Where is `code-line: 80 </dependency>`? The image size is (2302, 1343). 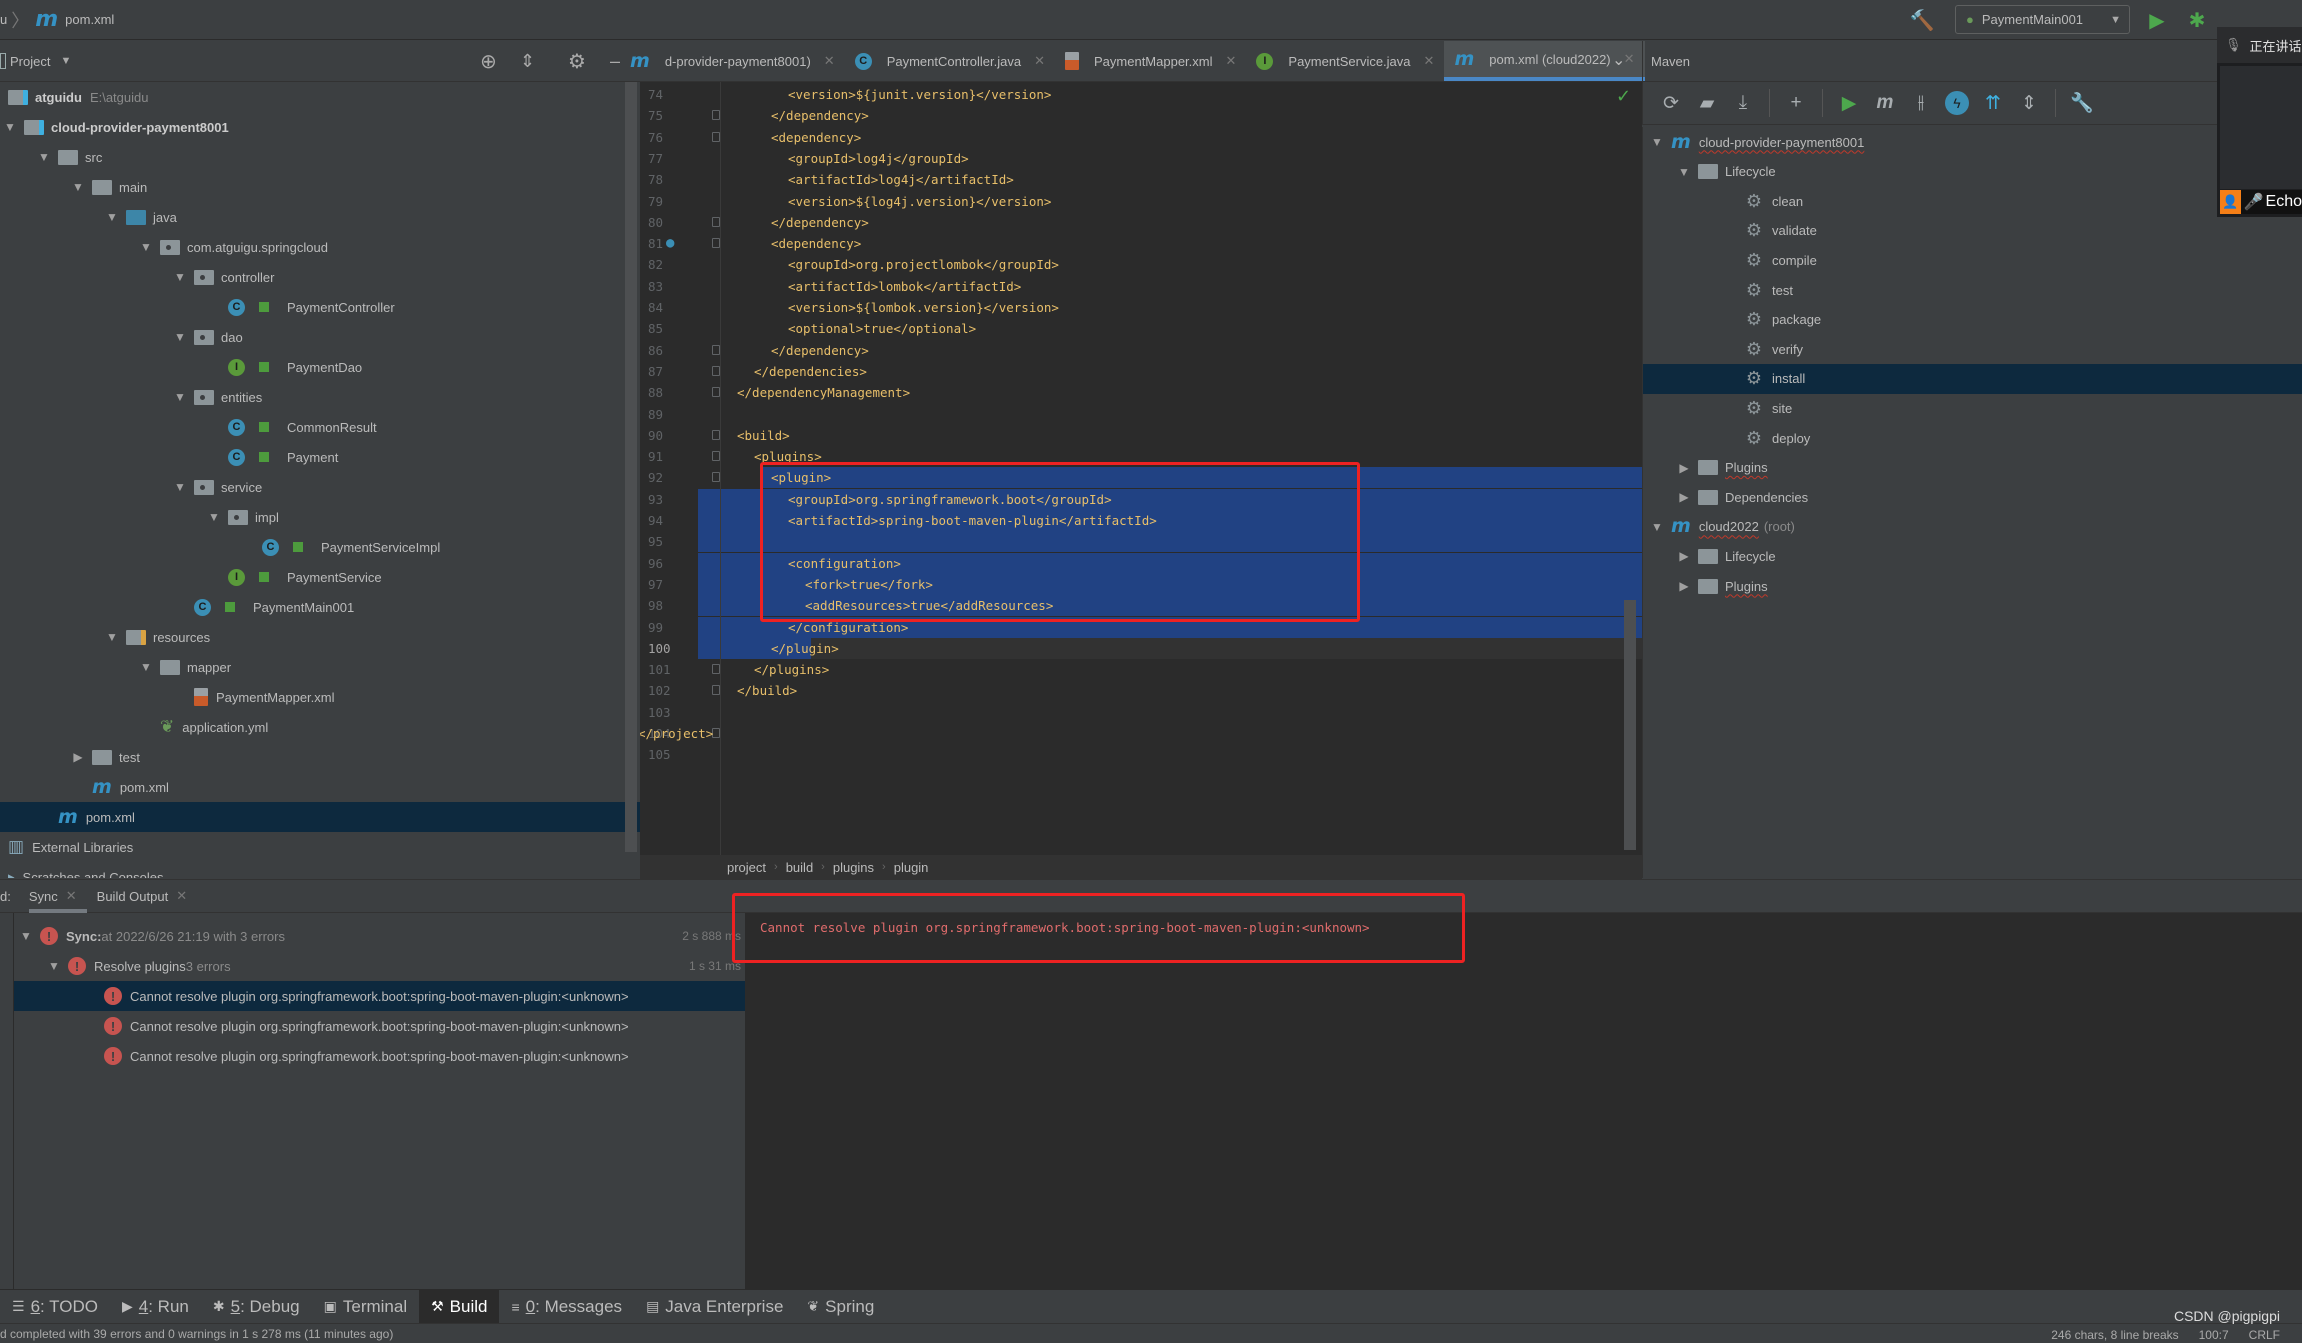 code-line: 80 </dependency> is located at coordinates (1141, 222).